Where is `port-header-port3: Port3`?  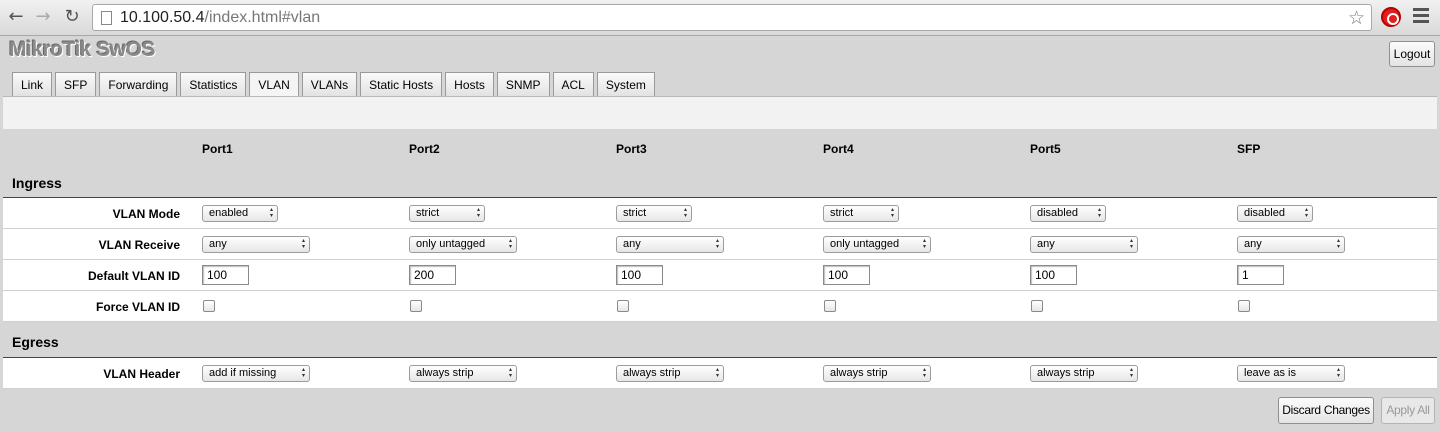 port-header-port3: Port3 is located at coordinates (631, 149).